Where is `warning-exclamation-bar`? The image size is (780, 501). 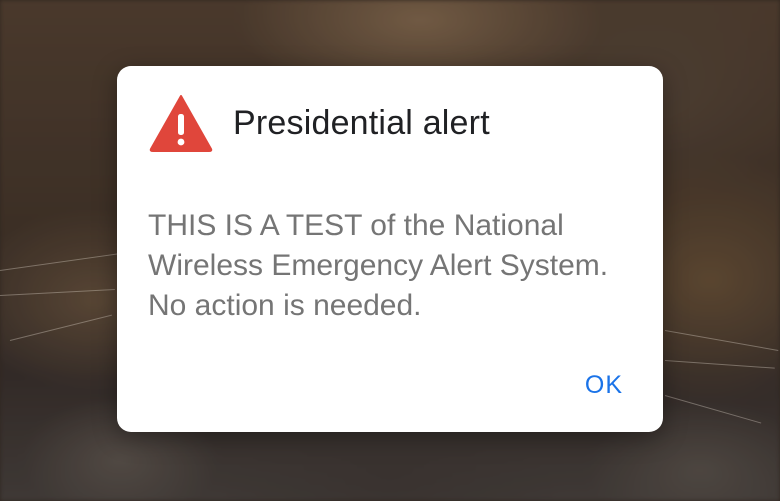
warning-exclamation-bar is located at coordinates (181, 124).